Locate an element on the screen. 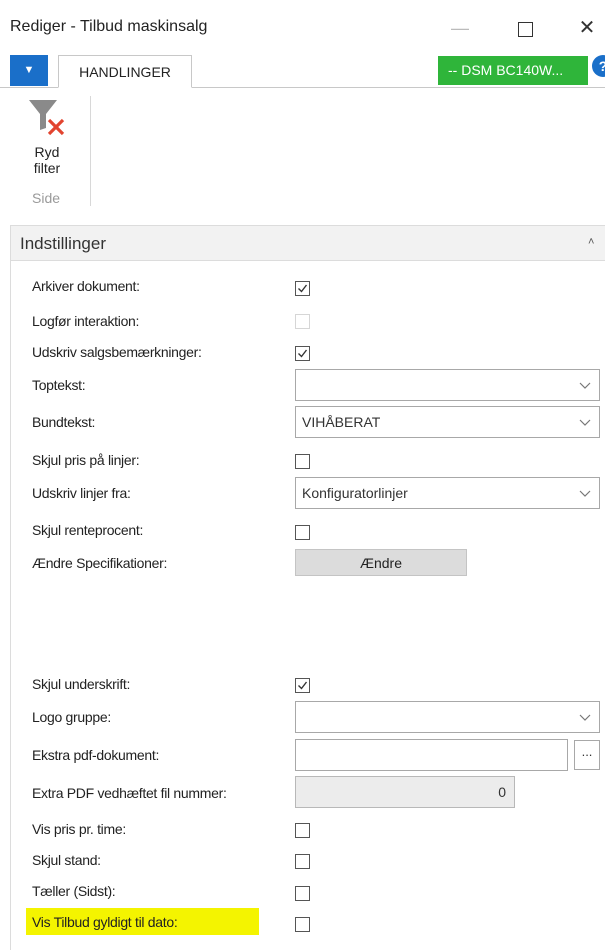 This screenshot has width=605, height=950. checkbox-udskriv-salgsbemaerkninger is located at coordinates (302, 353).